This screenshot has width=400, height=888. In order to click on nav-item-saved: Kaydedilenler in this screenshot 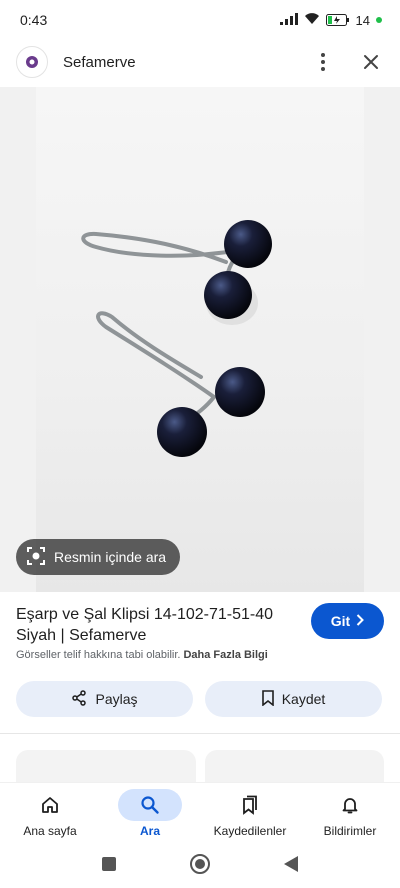, I will do `click(250, 813)`.